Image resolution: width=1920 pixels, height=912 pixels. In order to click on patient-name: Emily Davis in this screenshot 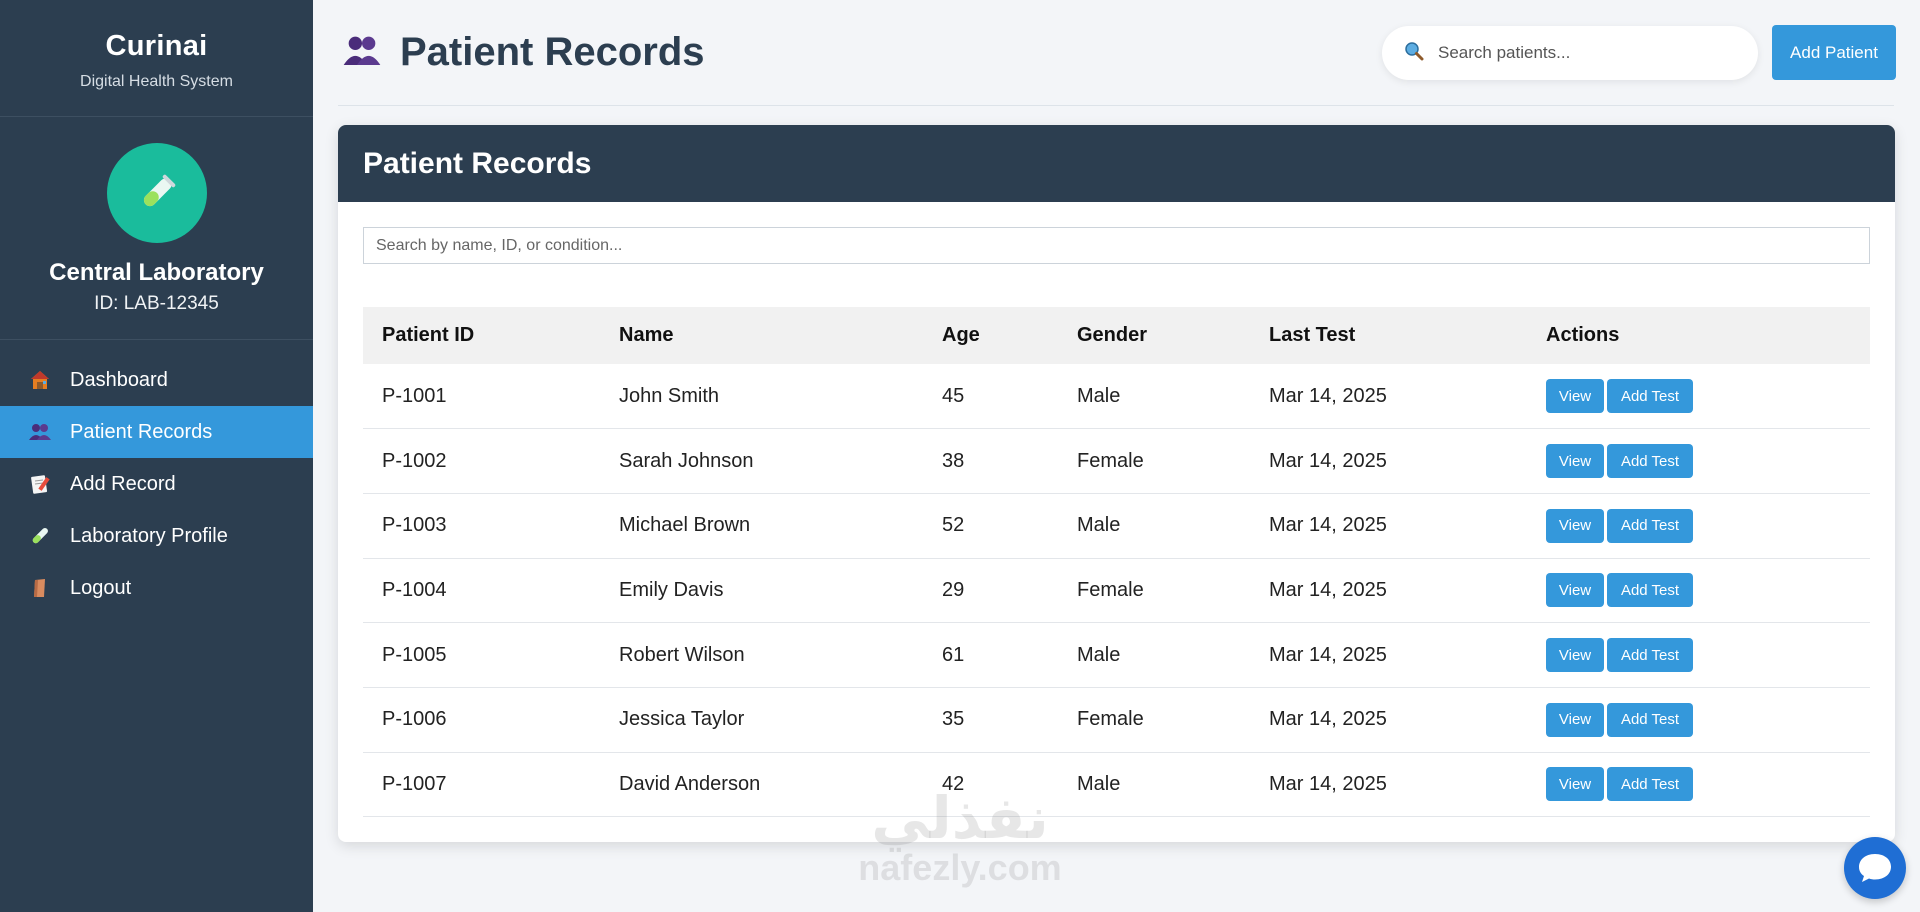, I will do `click(671, 589)`.